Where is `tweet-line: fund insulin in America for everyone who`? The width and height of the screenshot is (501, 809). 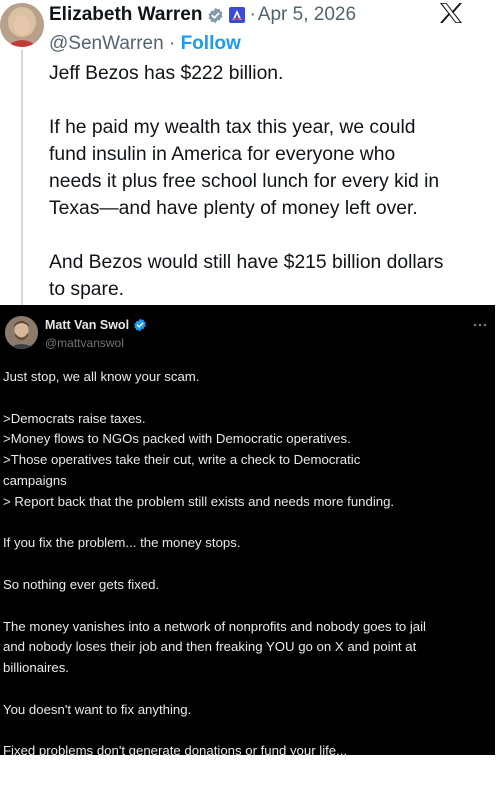 tweet-line: fund insulin in America for everyone who is located at coordinates (222, 154).